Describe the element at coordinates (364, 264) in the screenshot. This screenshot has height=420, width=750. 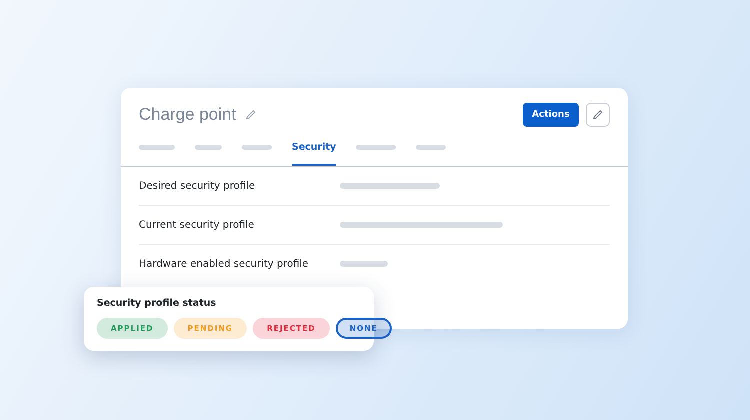
I see `value-placeholder` at that location.